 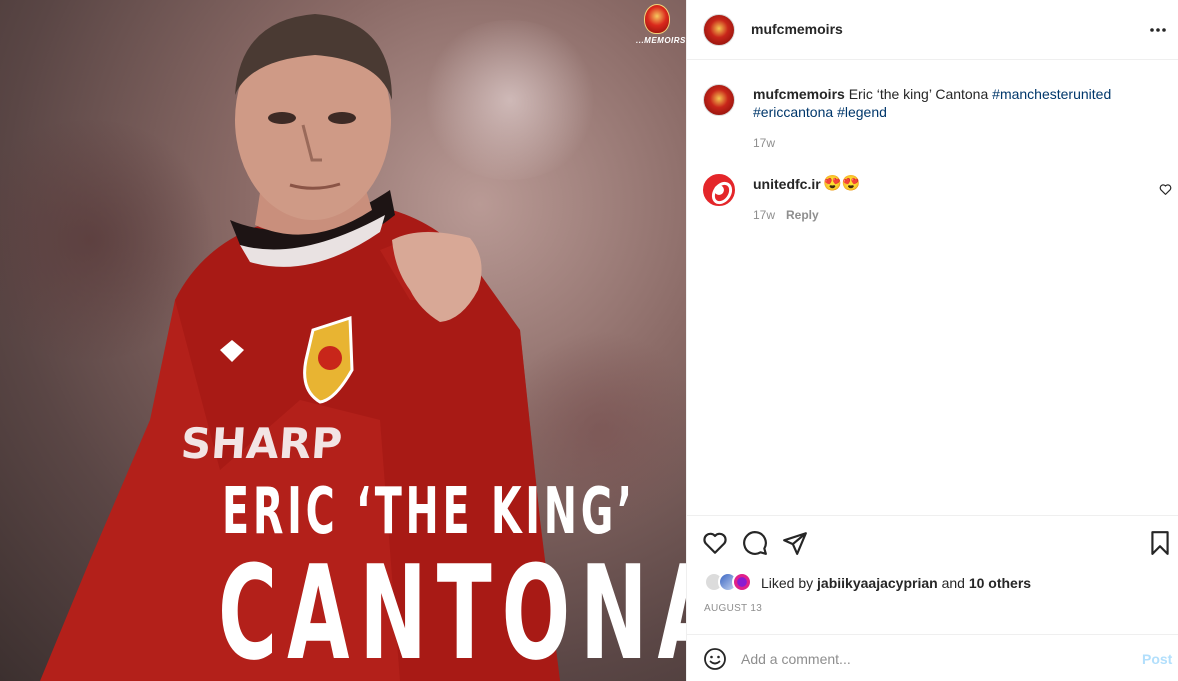 What do you see at coordinates (1158, 30) in the screenshot?
I see `more-options-icon` at bounding box center [1158, 30].